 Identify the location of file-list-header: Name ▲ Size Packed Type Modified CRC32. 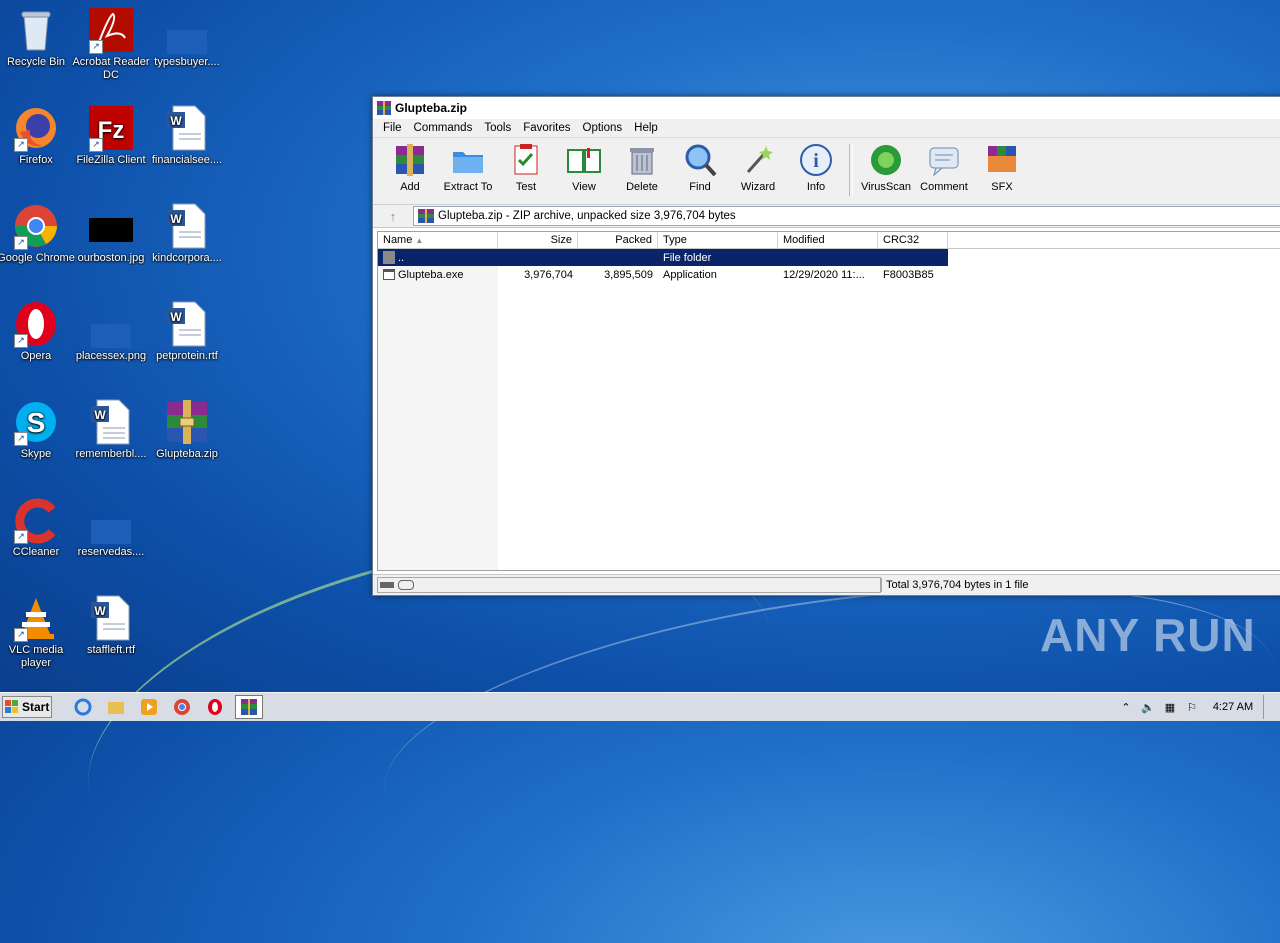
(829, 240).